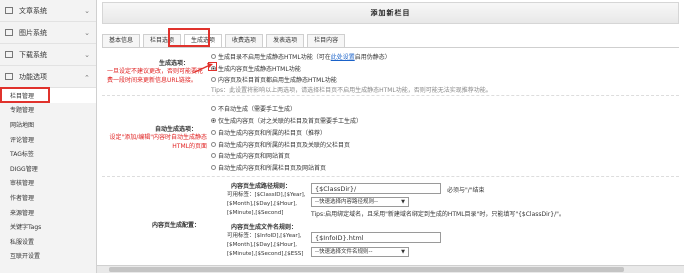 This screenshot has height=273, width=684. I want to click on nav-group-label: 功能选项, so click(33, 76).